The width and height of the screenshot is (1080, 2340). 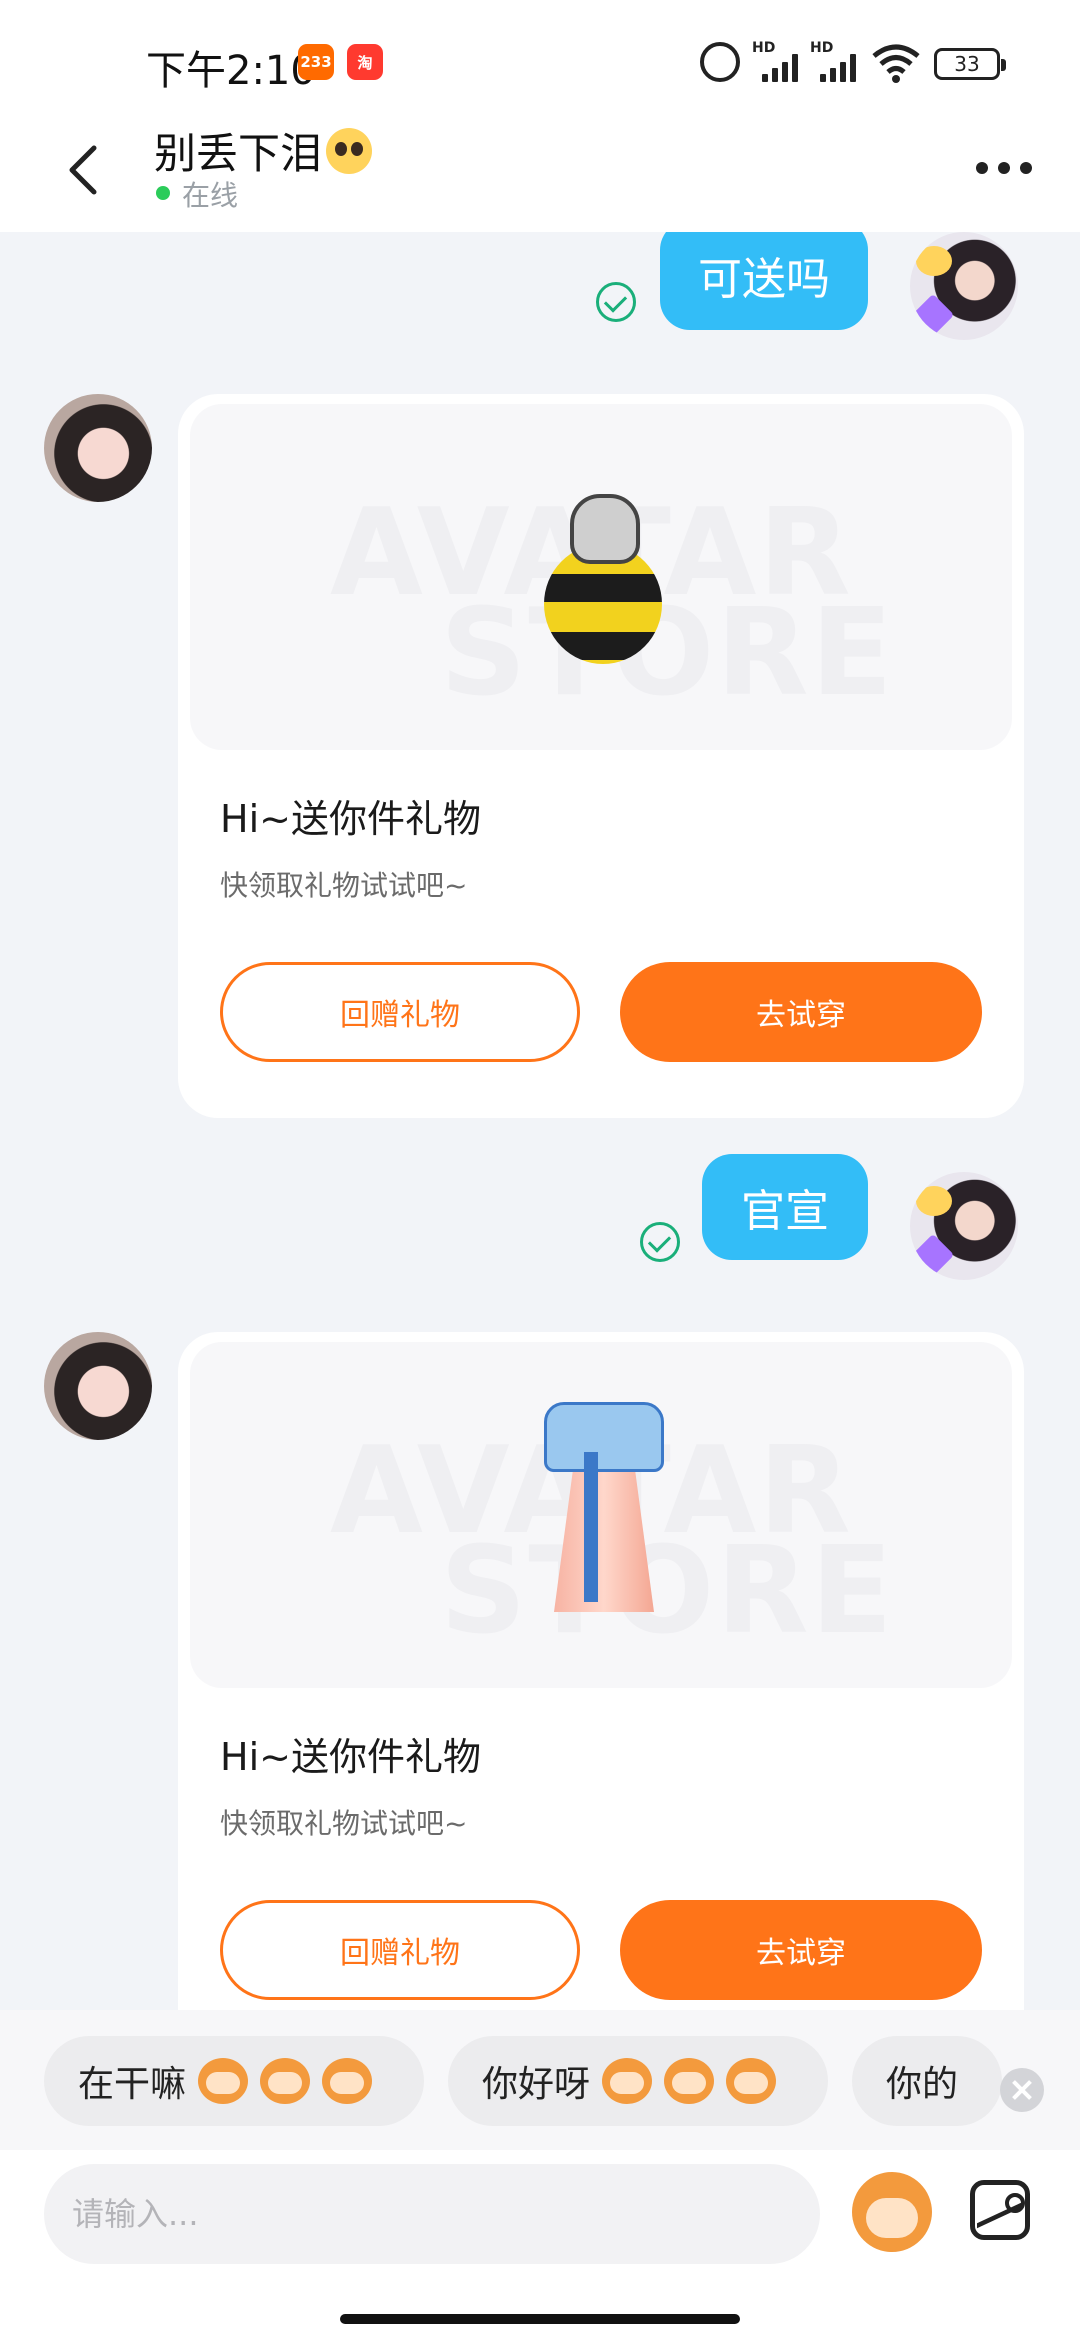 I want to click on taobao-icon: 淘, so click(x=365, y=62).